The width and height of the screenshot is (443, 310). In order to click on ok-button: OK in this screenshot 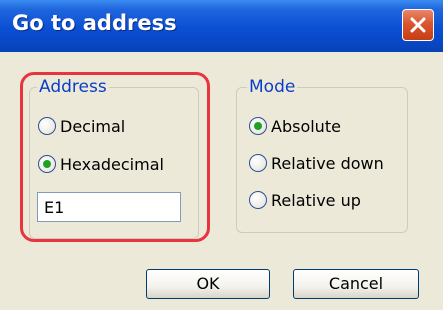, I will do `click(208, 284)`.